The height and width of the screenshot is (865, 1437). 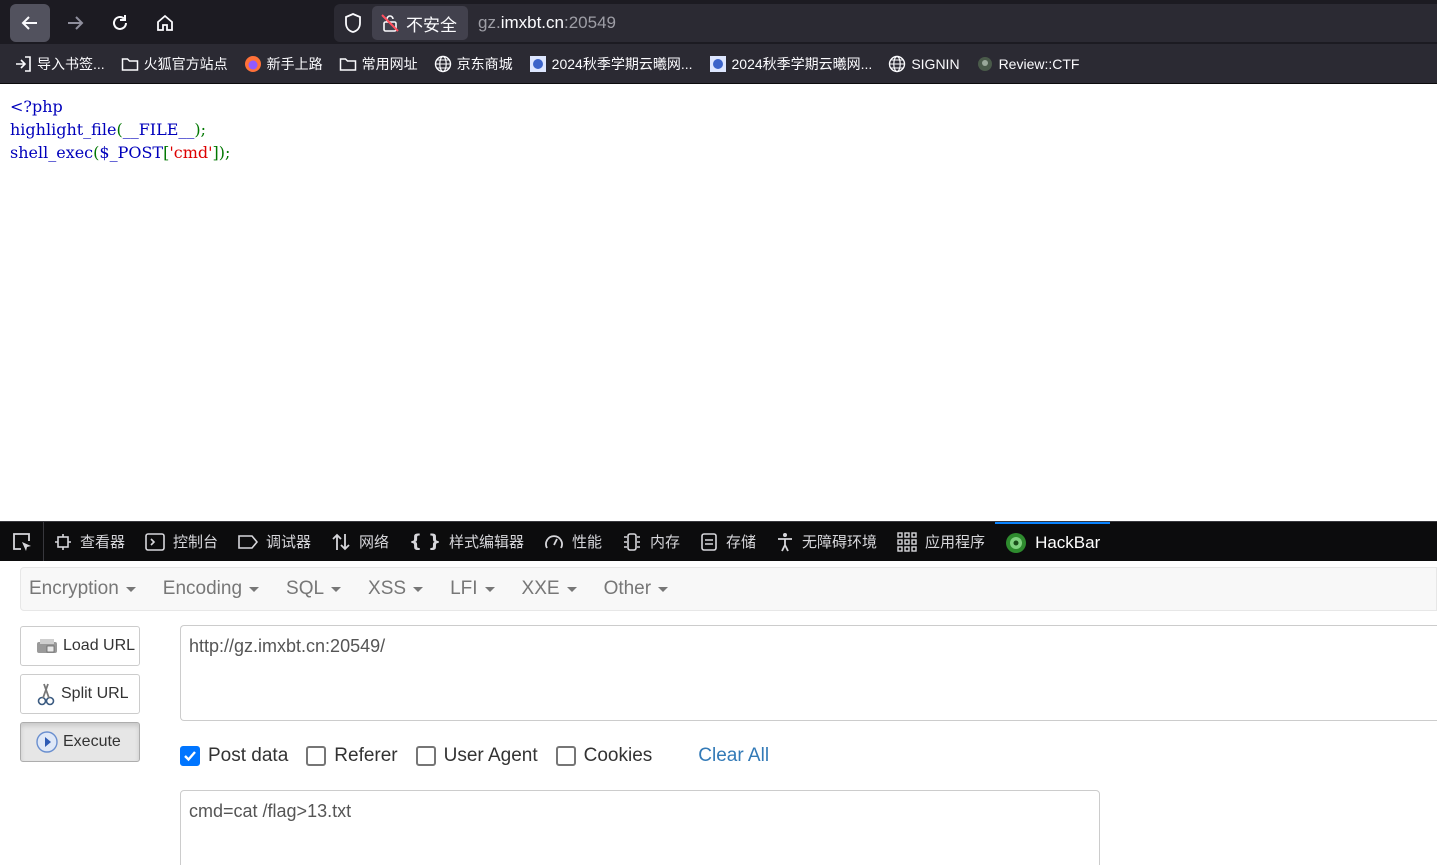 What do you see at coordinates (425, 541) in the screenshot?
I see `braces-icon: { }` at bounding box center [425, 541].